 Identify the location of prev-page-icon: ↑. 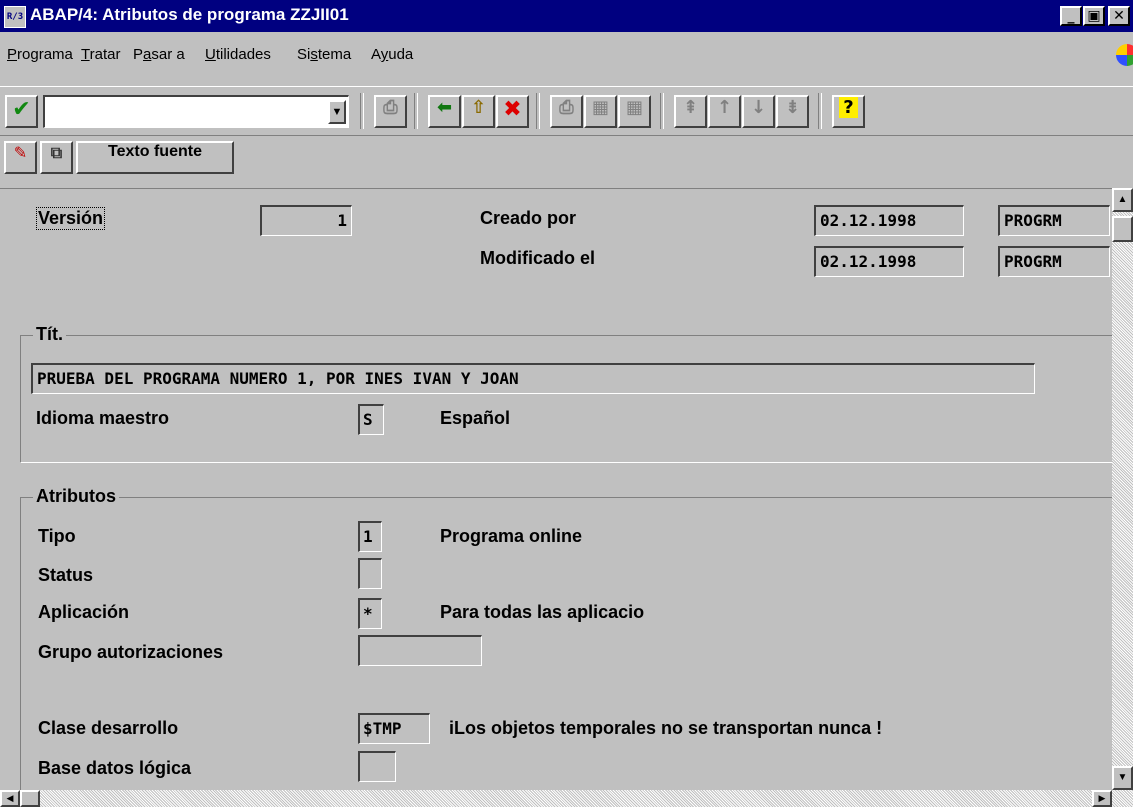
(724, 111).